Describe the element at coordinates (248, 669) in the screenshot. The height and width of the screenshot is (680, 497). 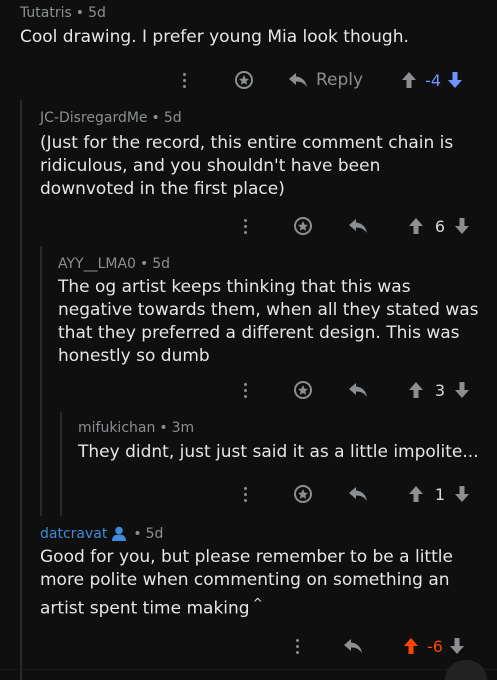
I see `bottom-bar-divider` at that location.